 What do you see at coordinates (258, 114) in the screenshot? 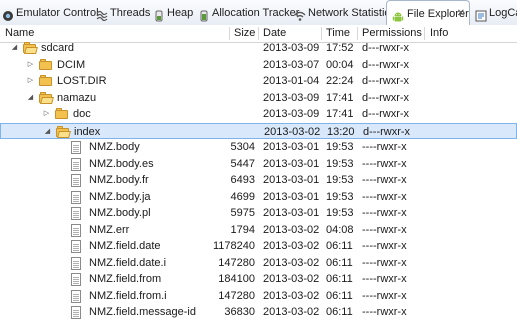
I see `folder-row: ▷ doc 2013-03-09 17:41 d---rwxr-x` at bounding box center [258, 114].